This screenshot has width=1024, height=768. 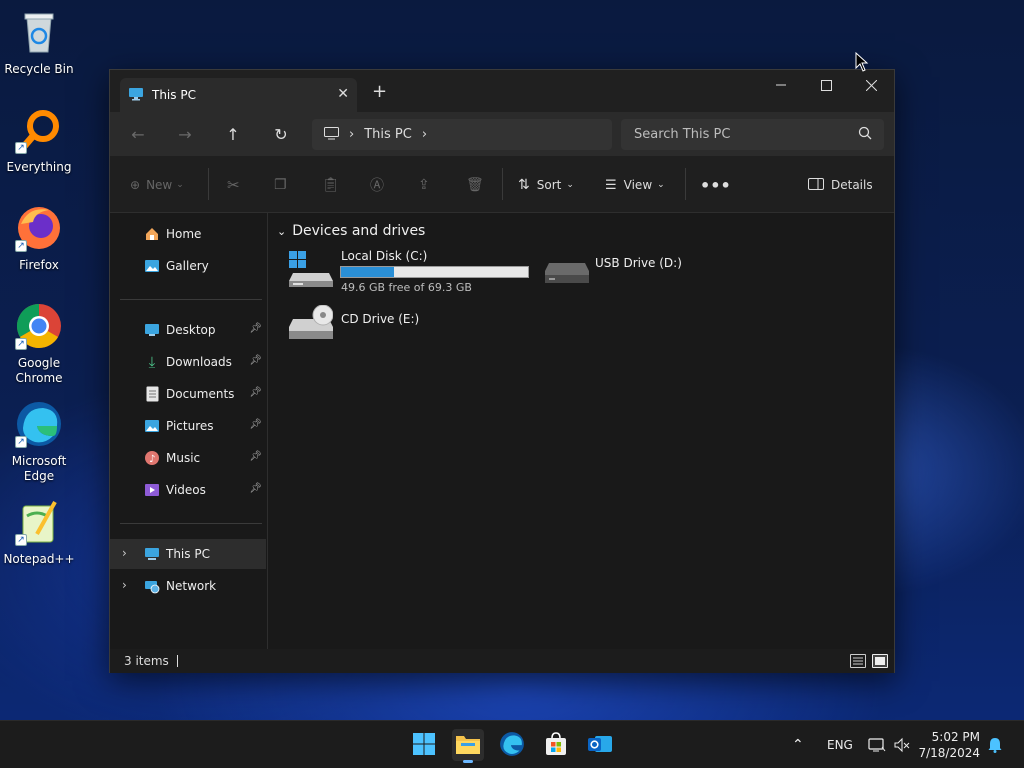 What do you see at coordinates (995, 744) in the screenshot?
I see `notifications-bell-icon` at bounding box center [995, 744].